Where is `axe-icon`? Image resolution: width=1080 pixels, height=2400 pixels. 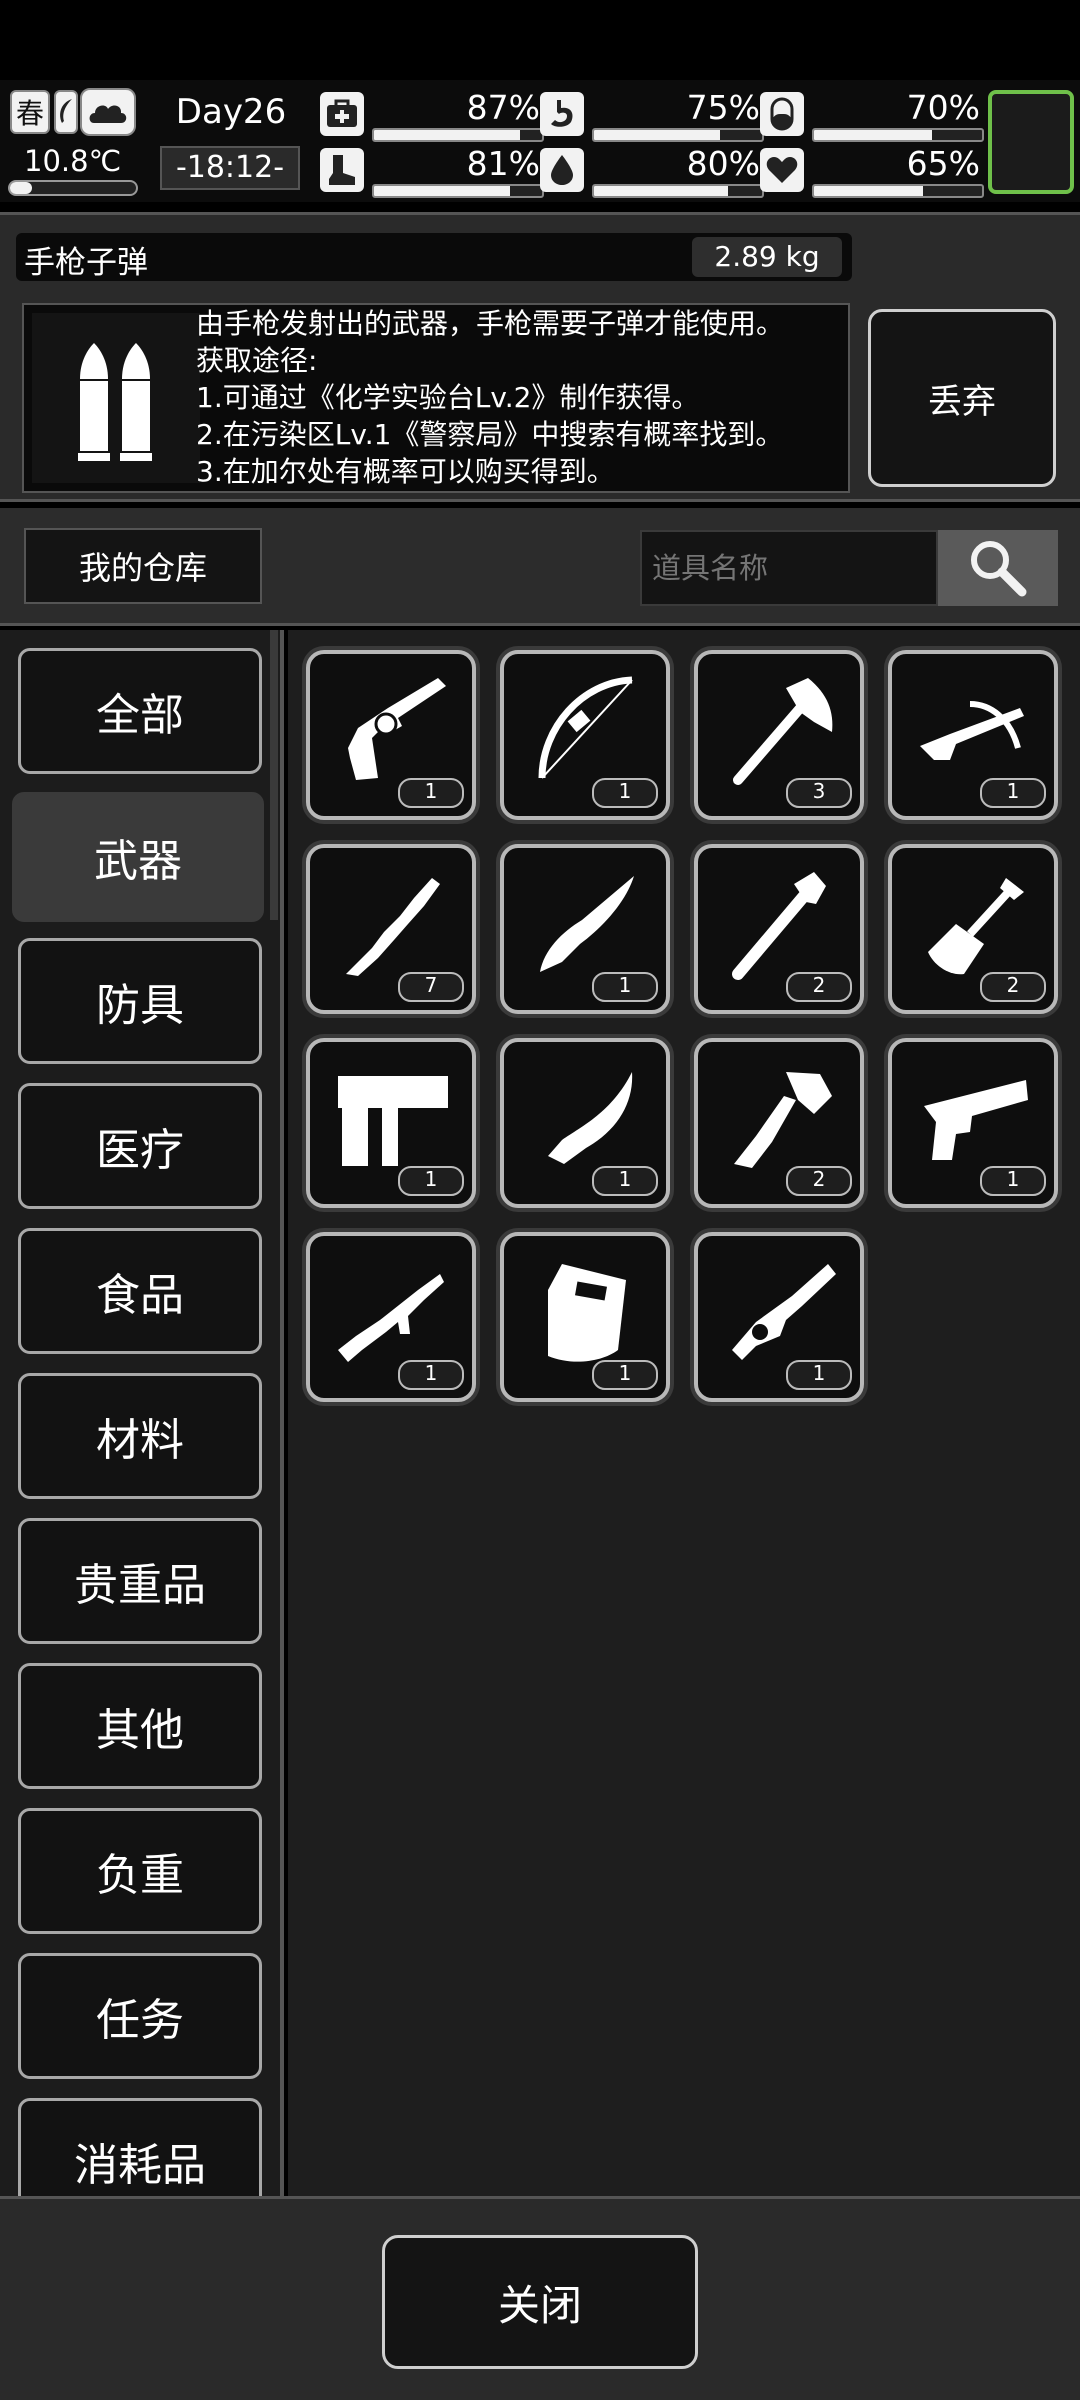
axe-icon is located at coordinates (783, 731).